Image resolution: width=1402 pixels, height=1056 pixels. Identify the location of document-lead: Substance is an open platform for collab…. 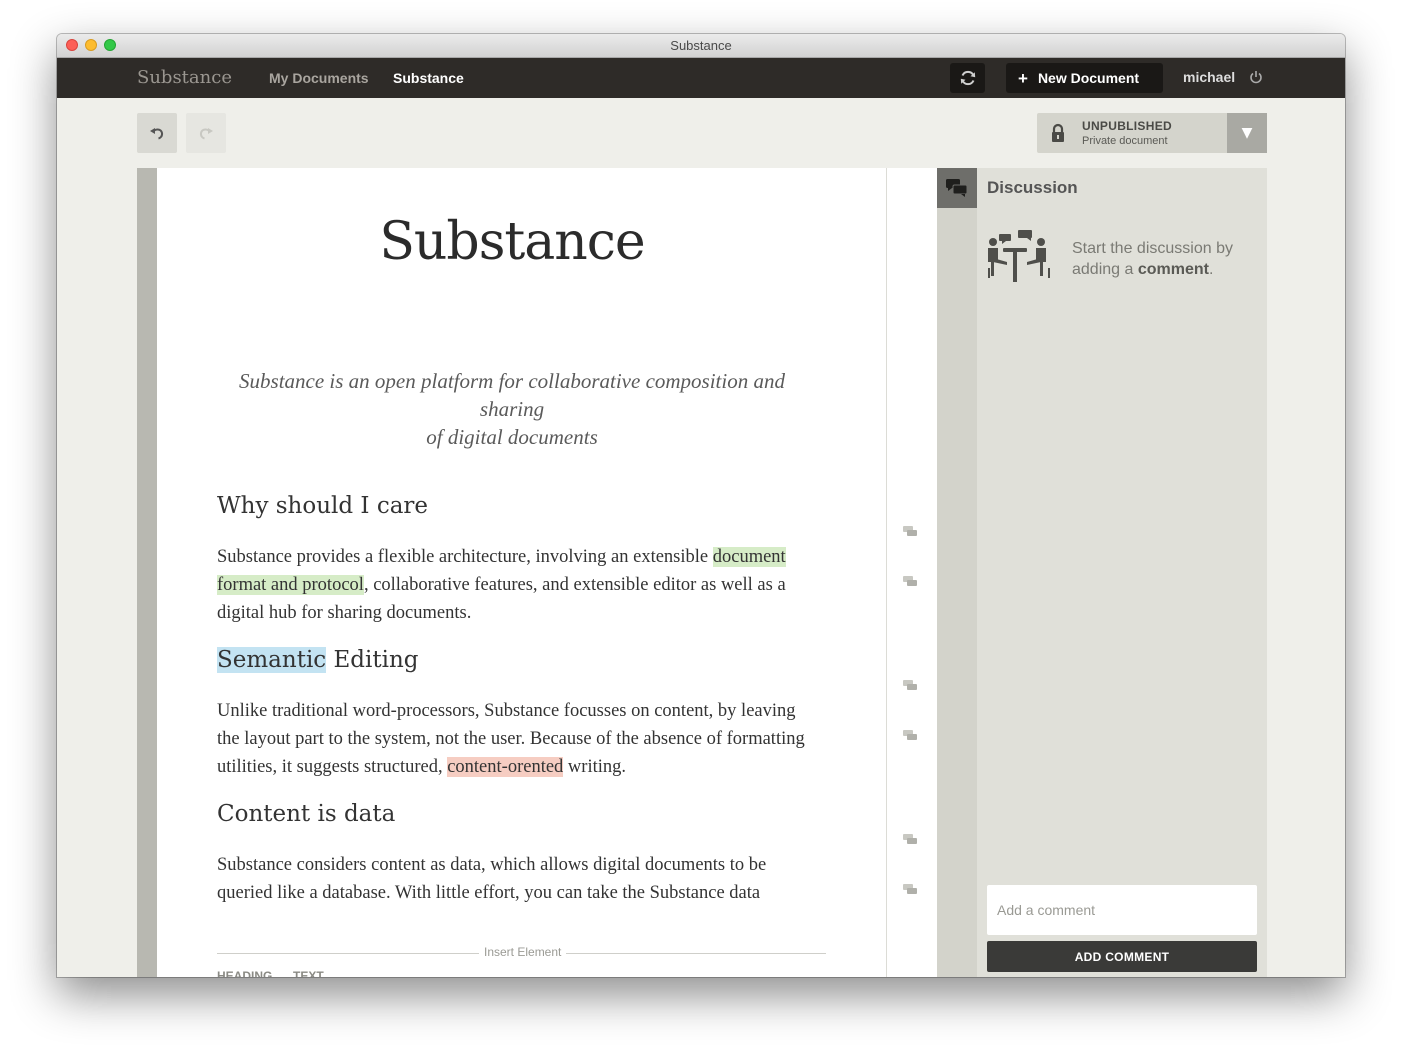
(512, 409).